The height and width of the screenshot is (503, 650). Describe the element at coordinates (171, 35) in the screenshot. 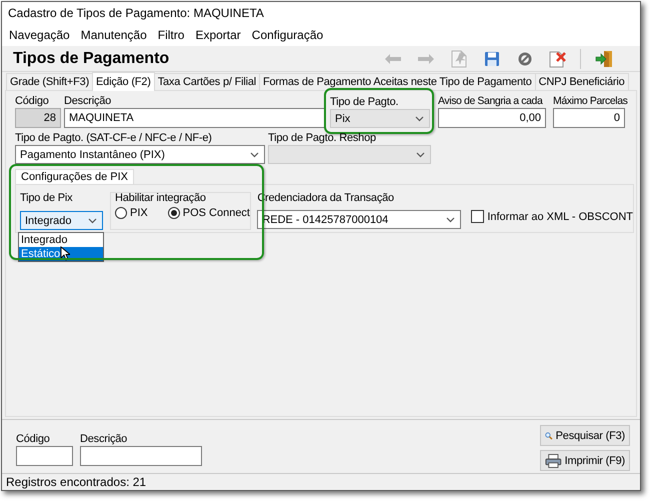

I see `menu-item: Filtro` at that location.